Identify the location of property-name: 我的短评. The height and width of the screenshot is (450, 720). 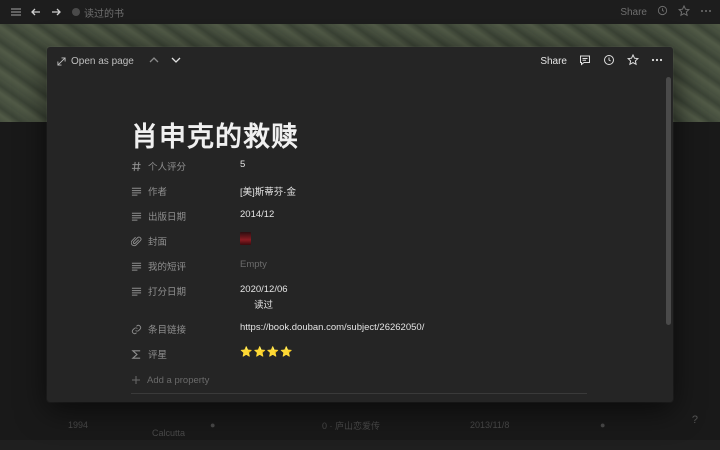
(185, 264).